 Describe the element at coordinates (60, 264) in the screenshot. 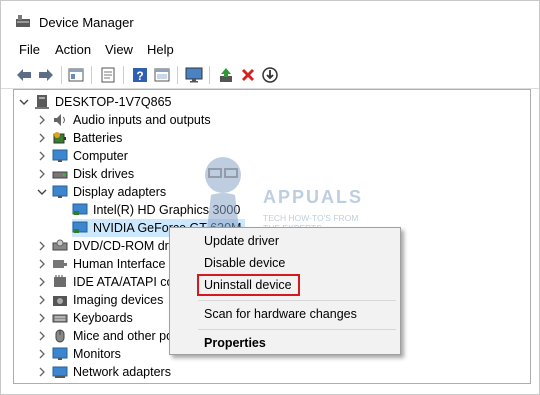

I see `hid-icon` at that location.